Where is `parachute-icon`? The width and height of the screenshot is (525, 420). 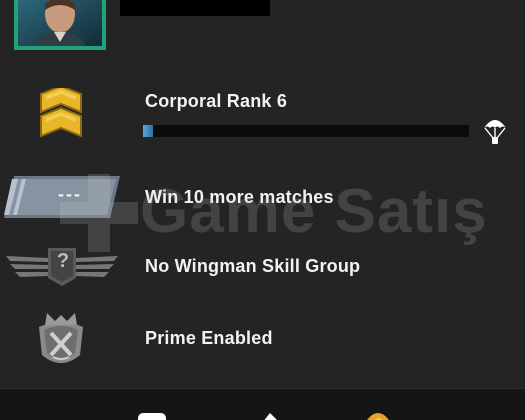
parachute-icon is located at coordinates (495, 132).